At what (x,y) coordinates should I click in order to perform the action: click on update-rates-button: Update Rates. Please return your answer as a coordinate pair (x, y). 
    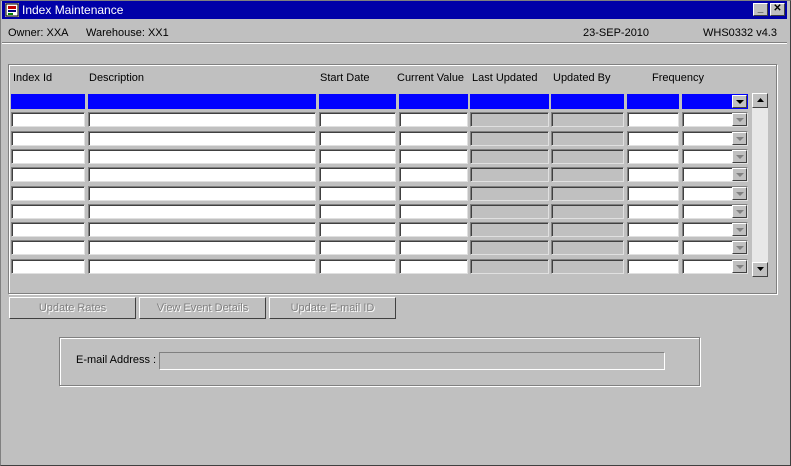
    Looking at the image, I should click on (72, 308).